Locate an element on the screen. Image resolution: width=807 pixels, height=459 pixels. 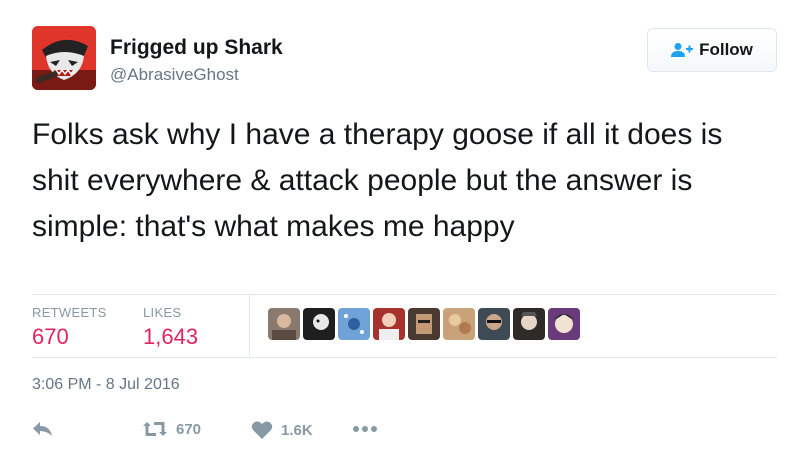
liker-avatar-3-icon is located at coordinates (354, 324).